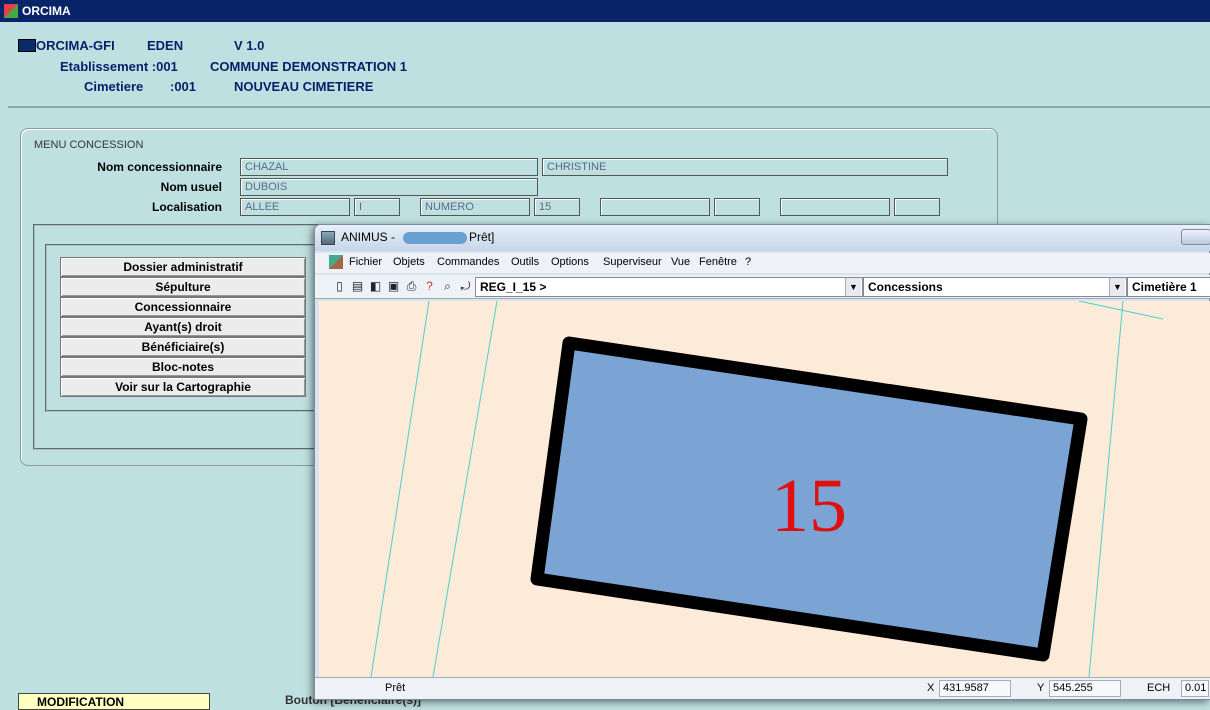  I want to click on y-label: Y, so click(1041, 688).